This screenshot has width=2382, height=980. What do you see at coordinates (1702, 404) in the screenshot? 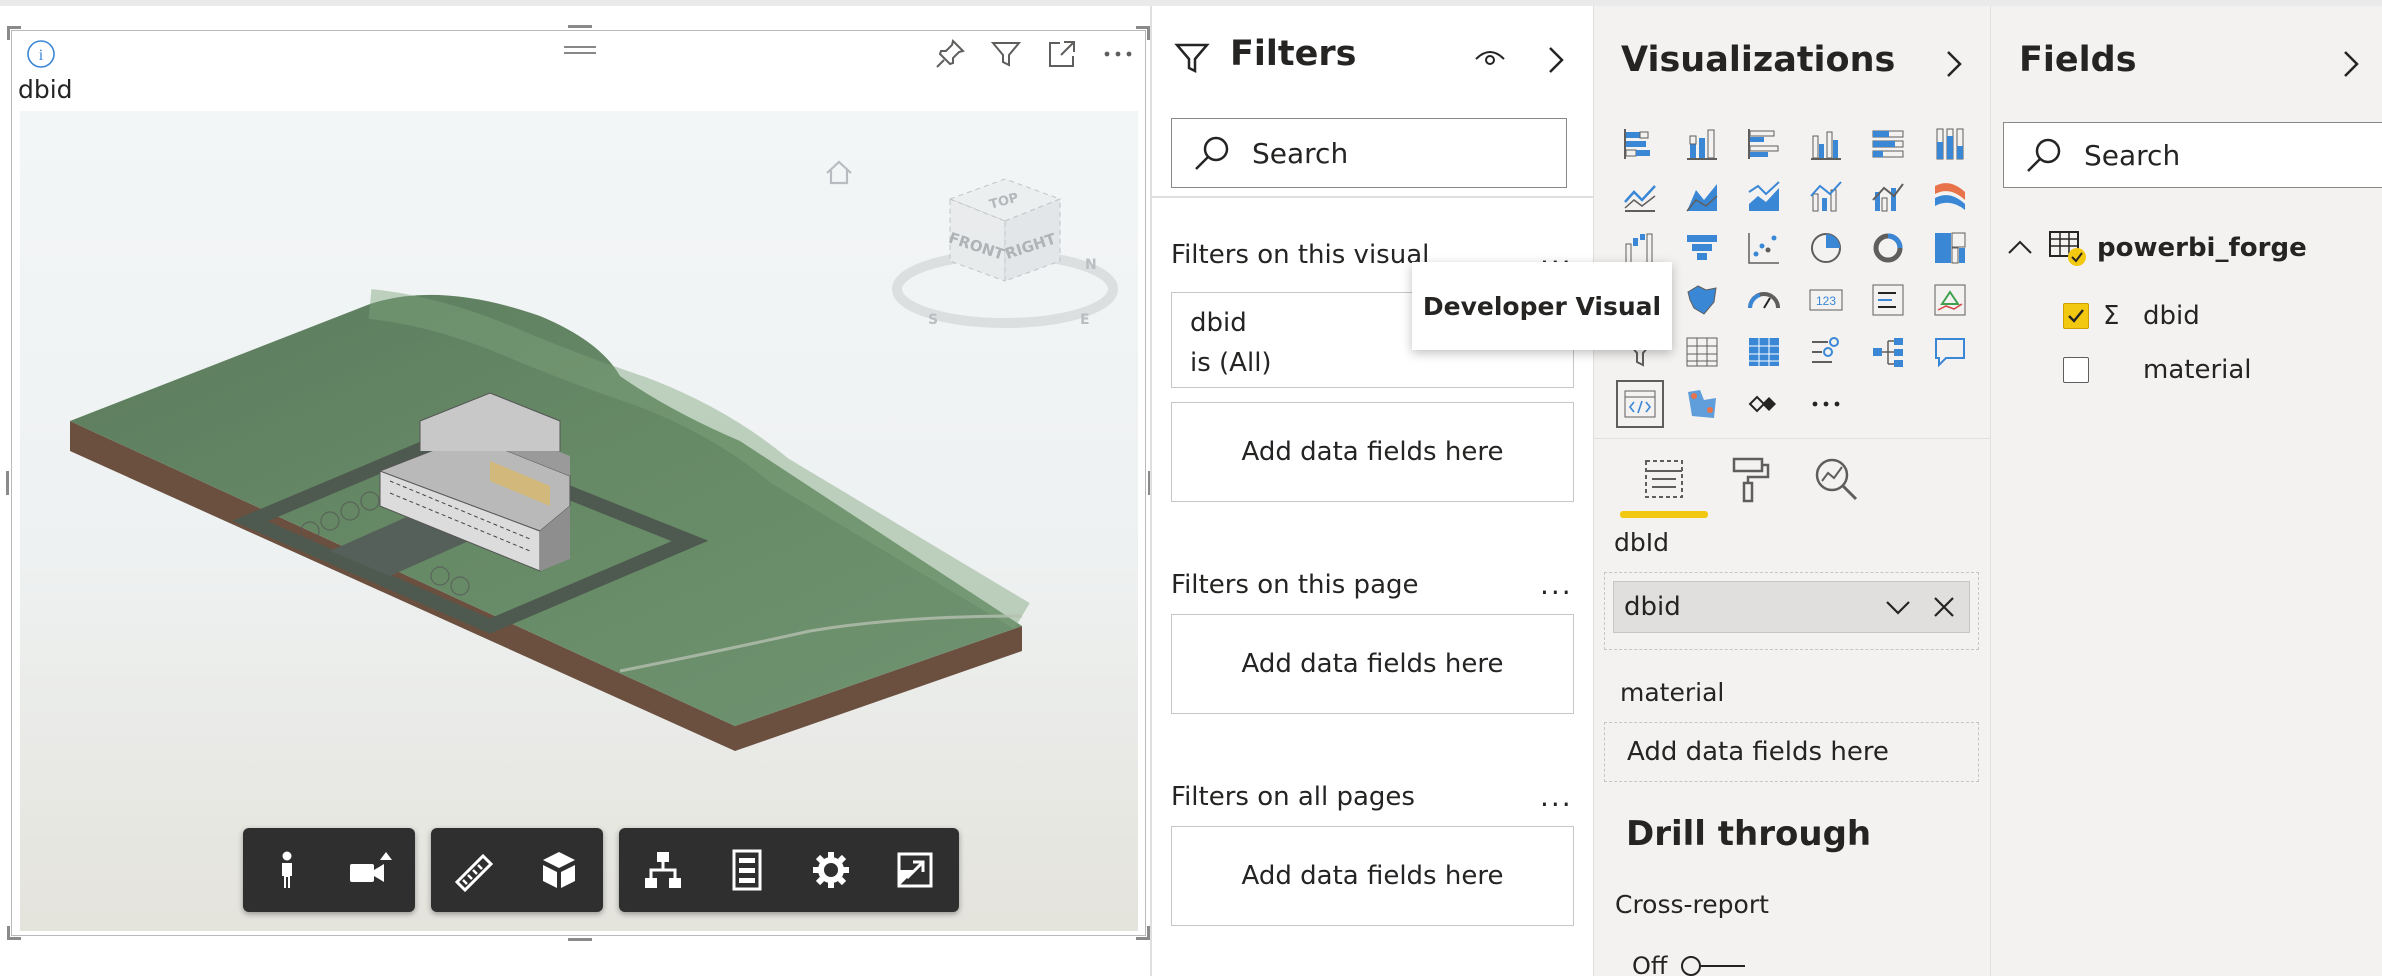
I see `arcgis-map-icon` at bounding box center [1702, 404].